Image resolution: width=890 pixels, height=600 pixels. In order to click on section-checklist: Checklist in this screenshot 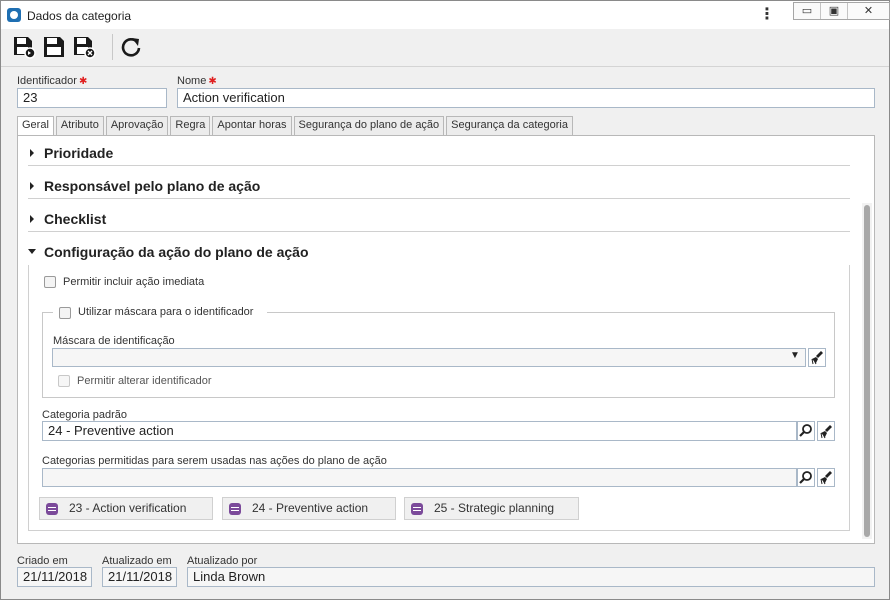, I will do `click(439, 218)`.